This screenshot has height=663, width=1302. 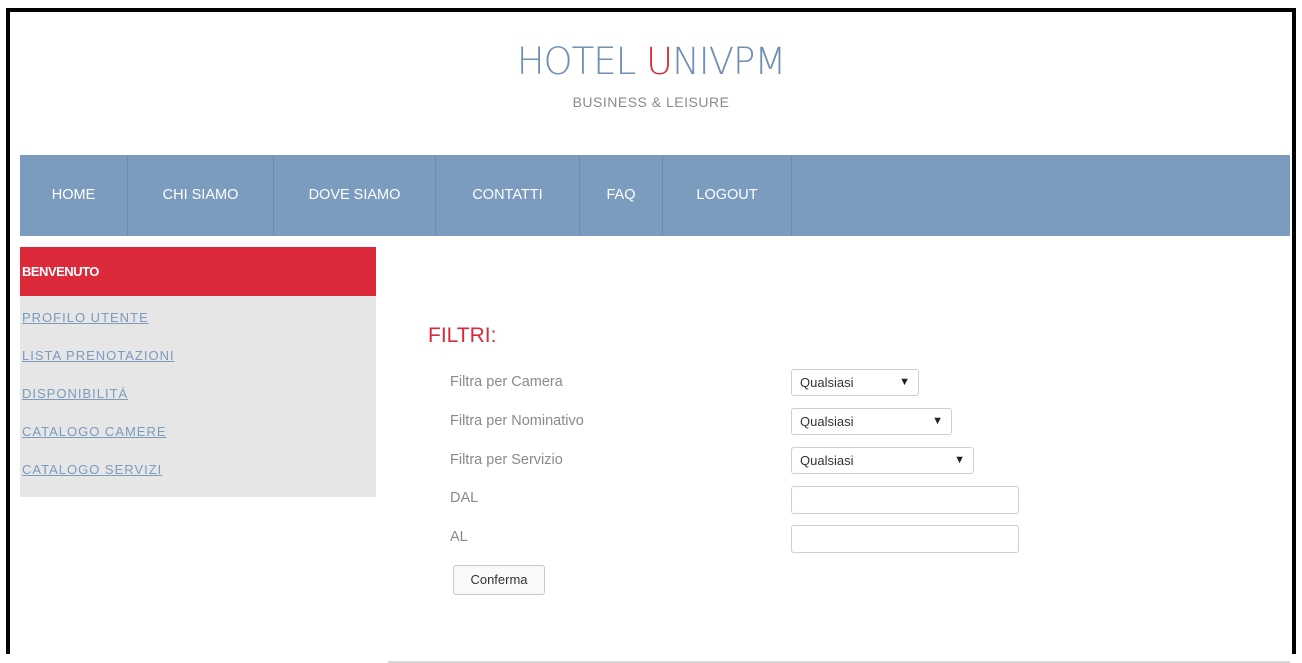 I want to click on nav-chi-siamo: CHI SIAMO, so click(x=201, y=195).